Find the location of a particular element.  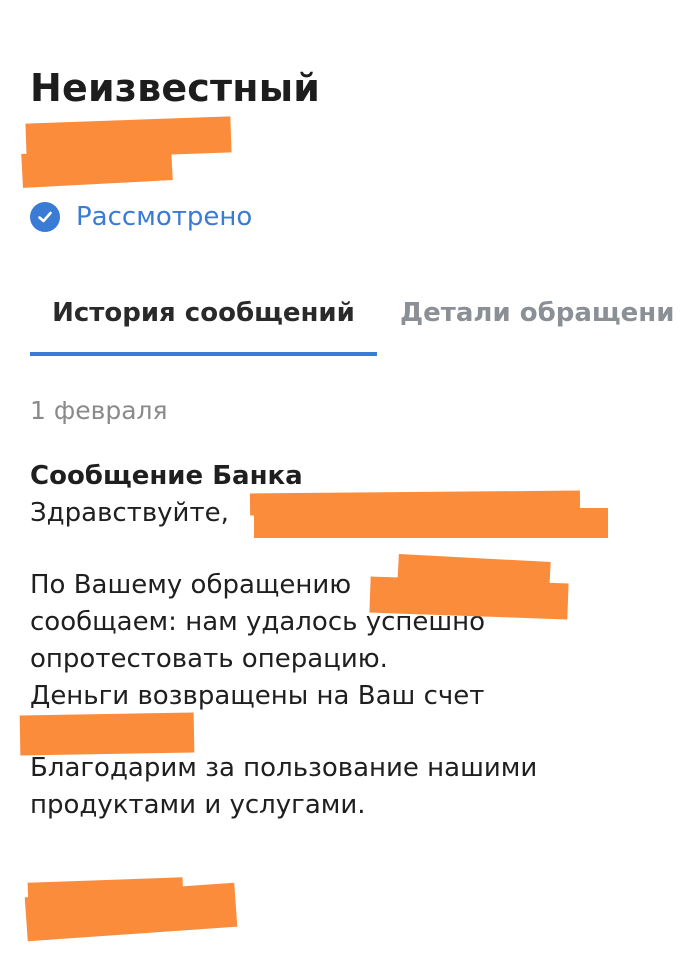

tab-request-details: Детали обращени is located at coordinates (537, 313).